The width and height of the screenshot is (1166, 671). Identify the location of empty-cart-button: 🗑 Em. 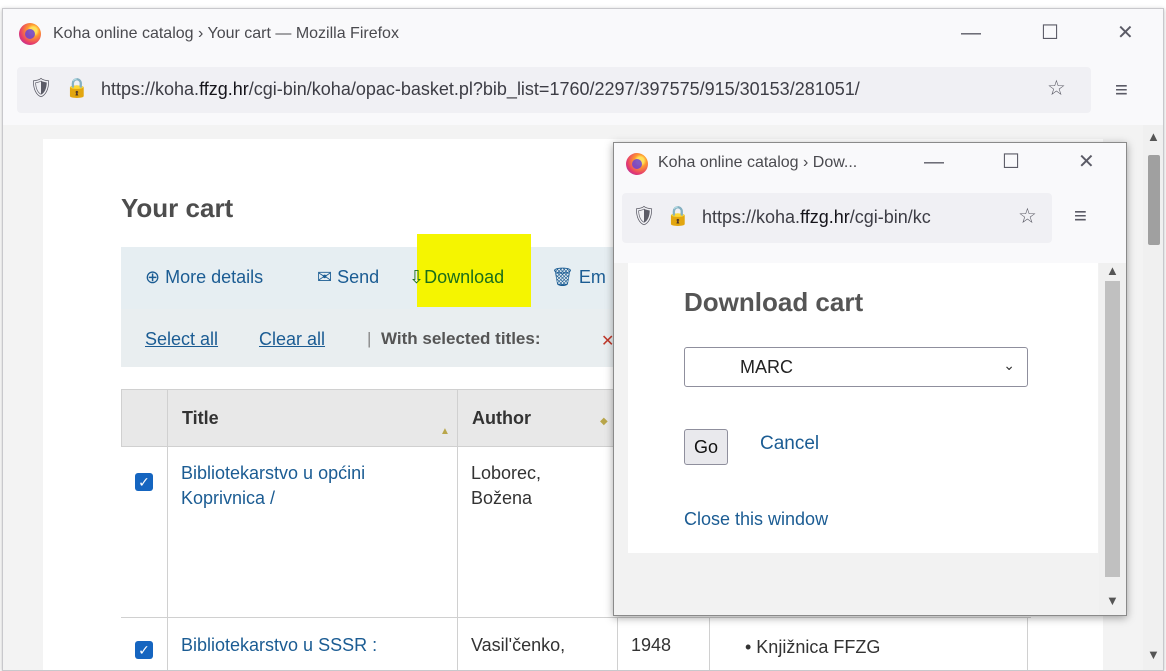
(578, 277).